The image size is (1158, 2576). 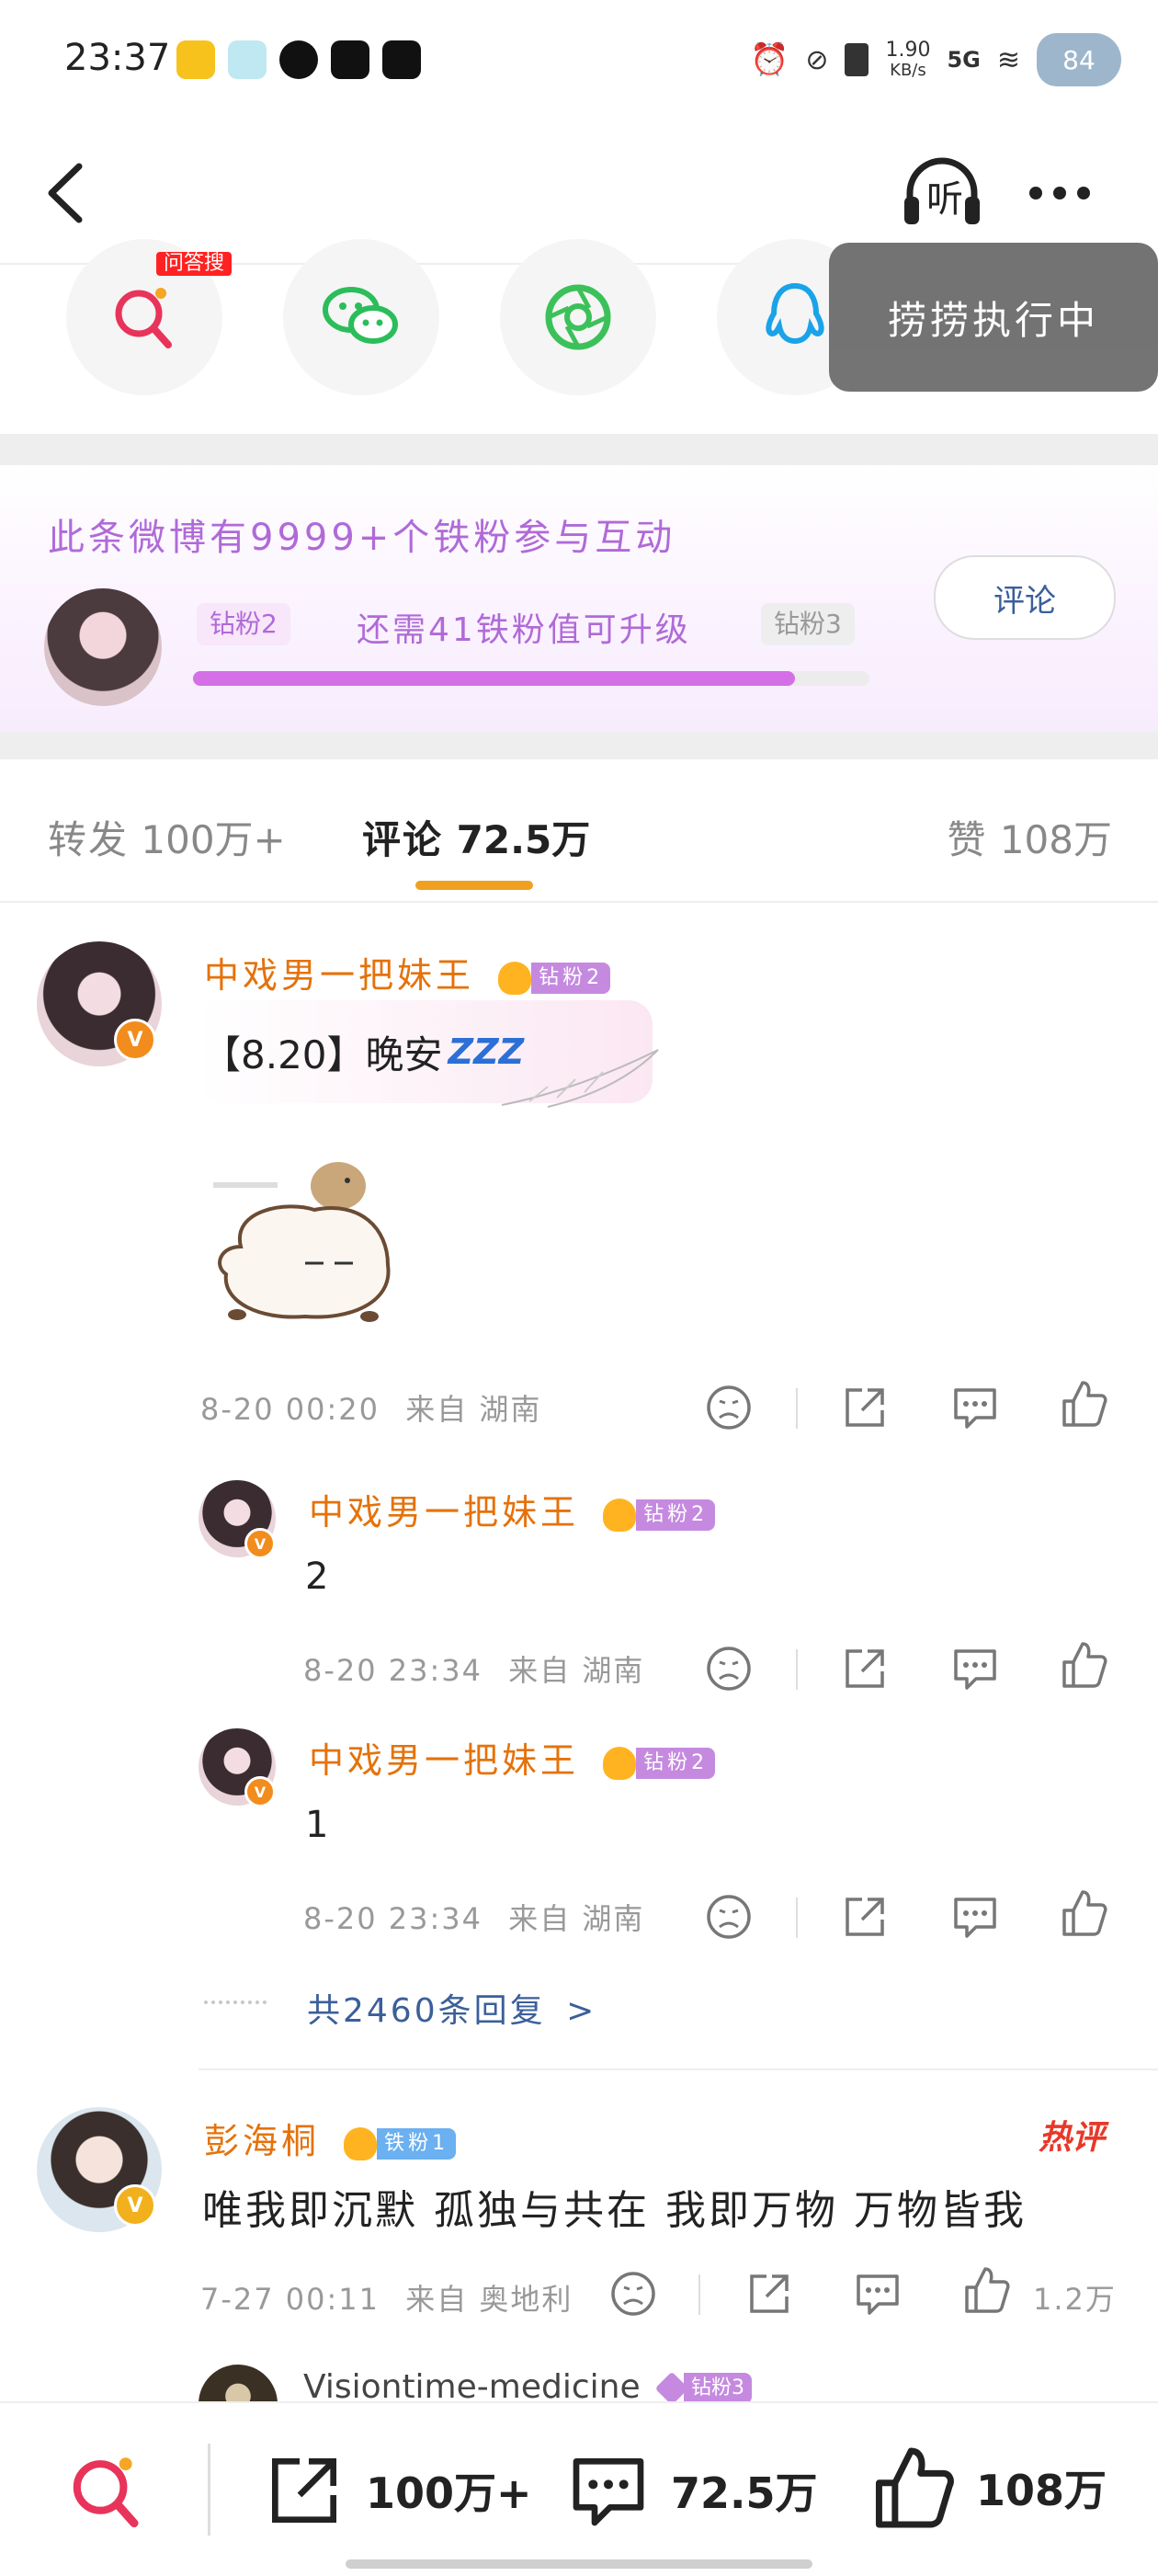 I want to click on notification-icons, so click(x=298, y=59).